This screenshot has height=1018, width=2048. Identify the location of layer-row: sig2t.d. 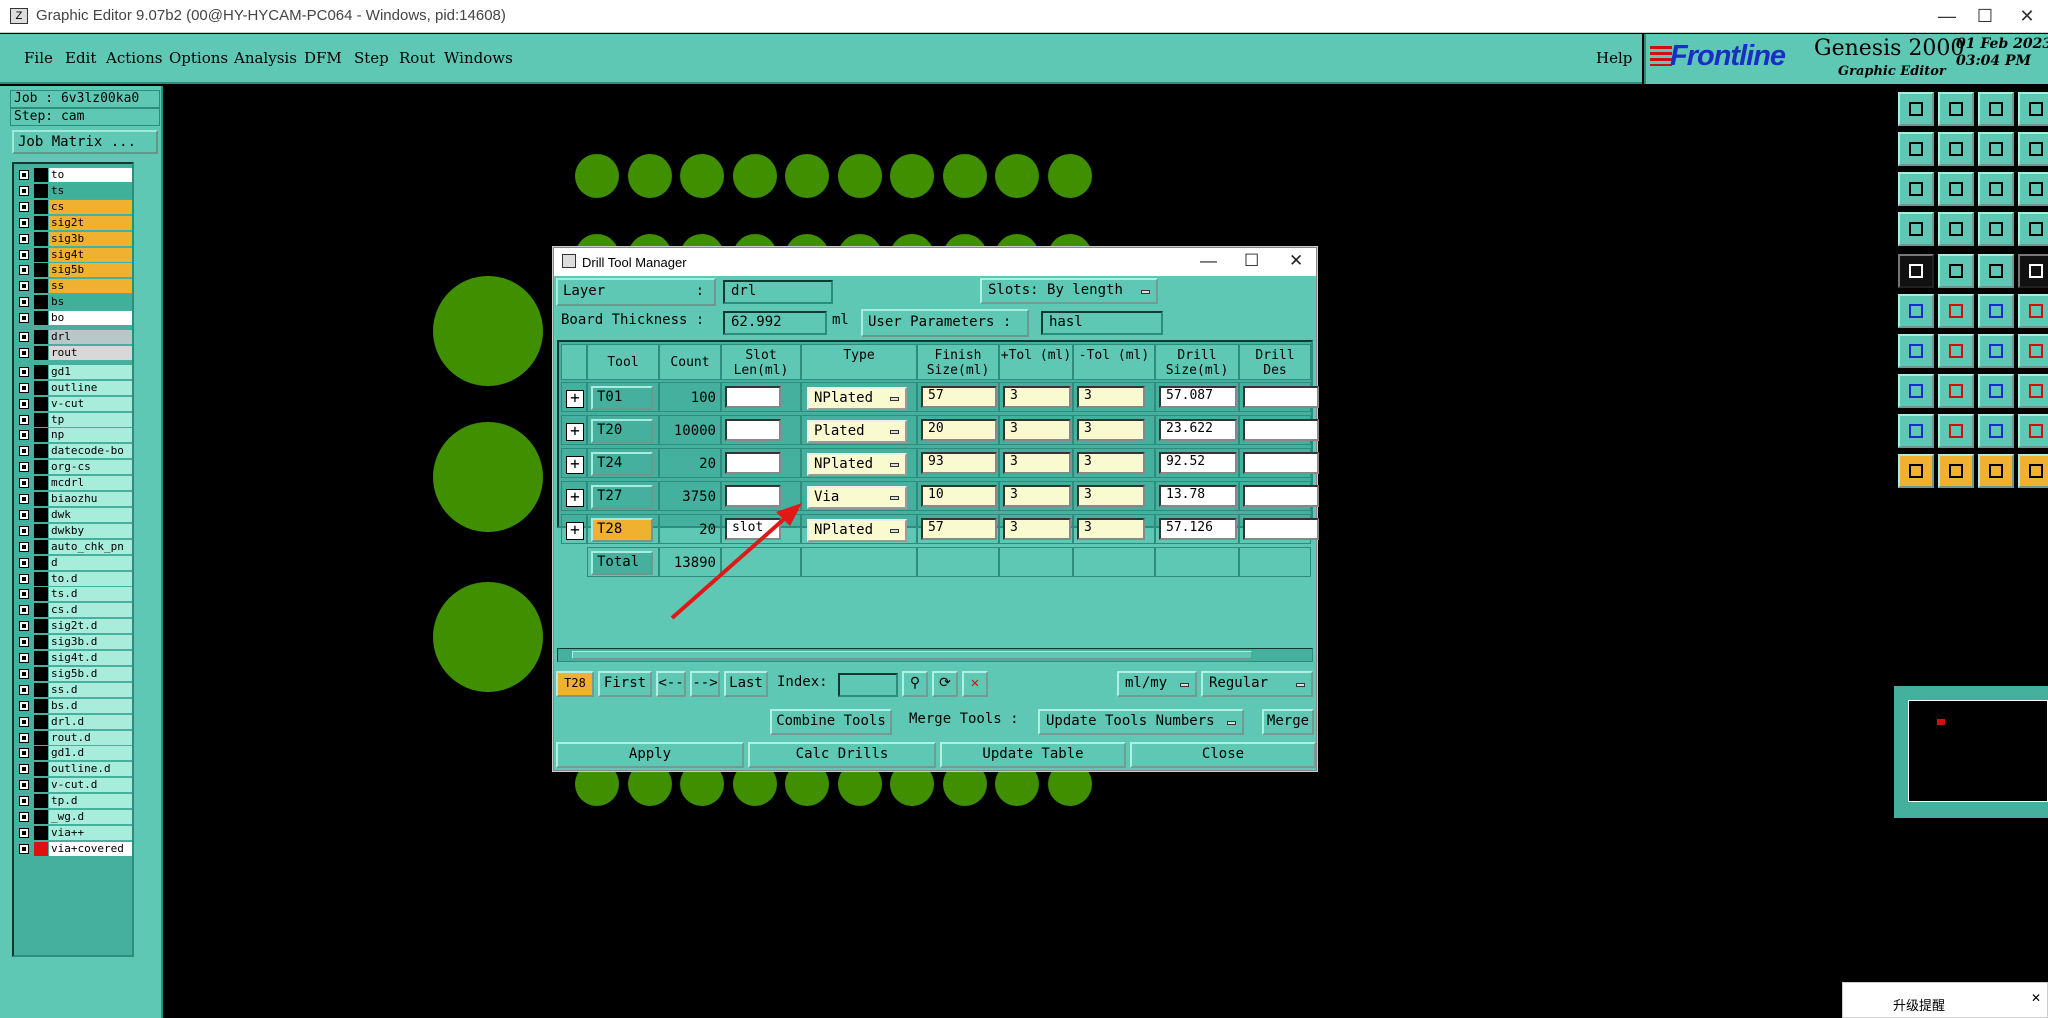
(75, 626).